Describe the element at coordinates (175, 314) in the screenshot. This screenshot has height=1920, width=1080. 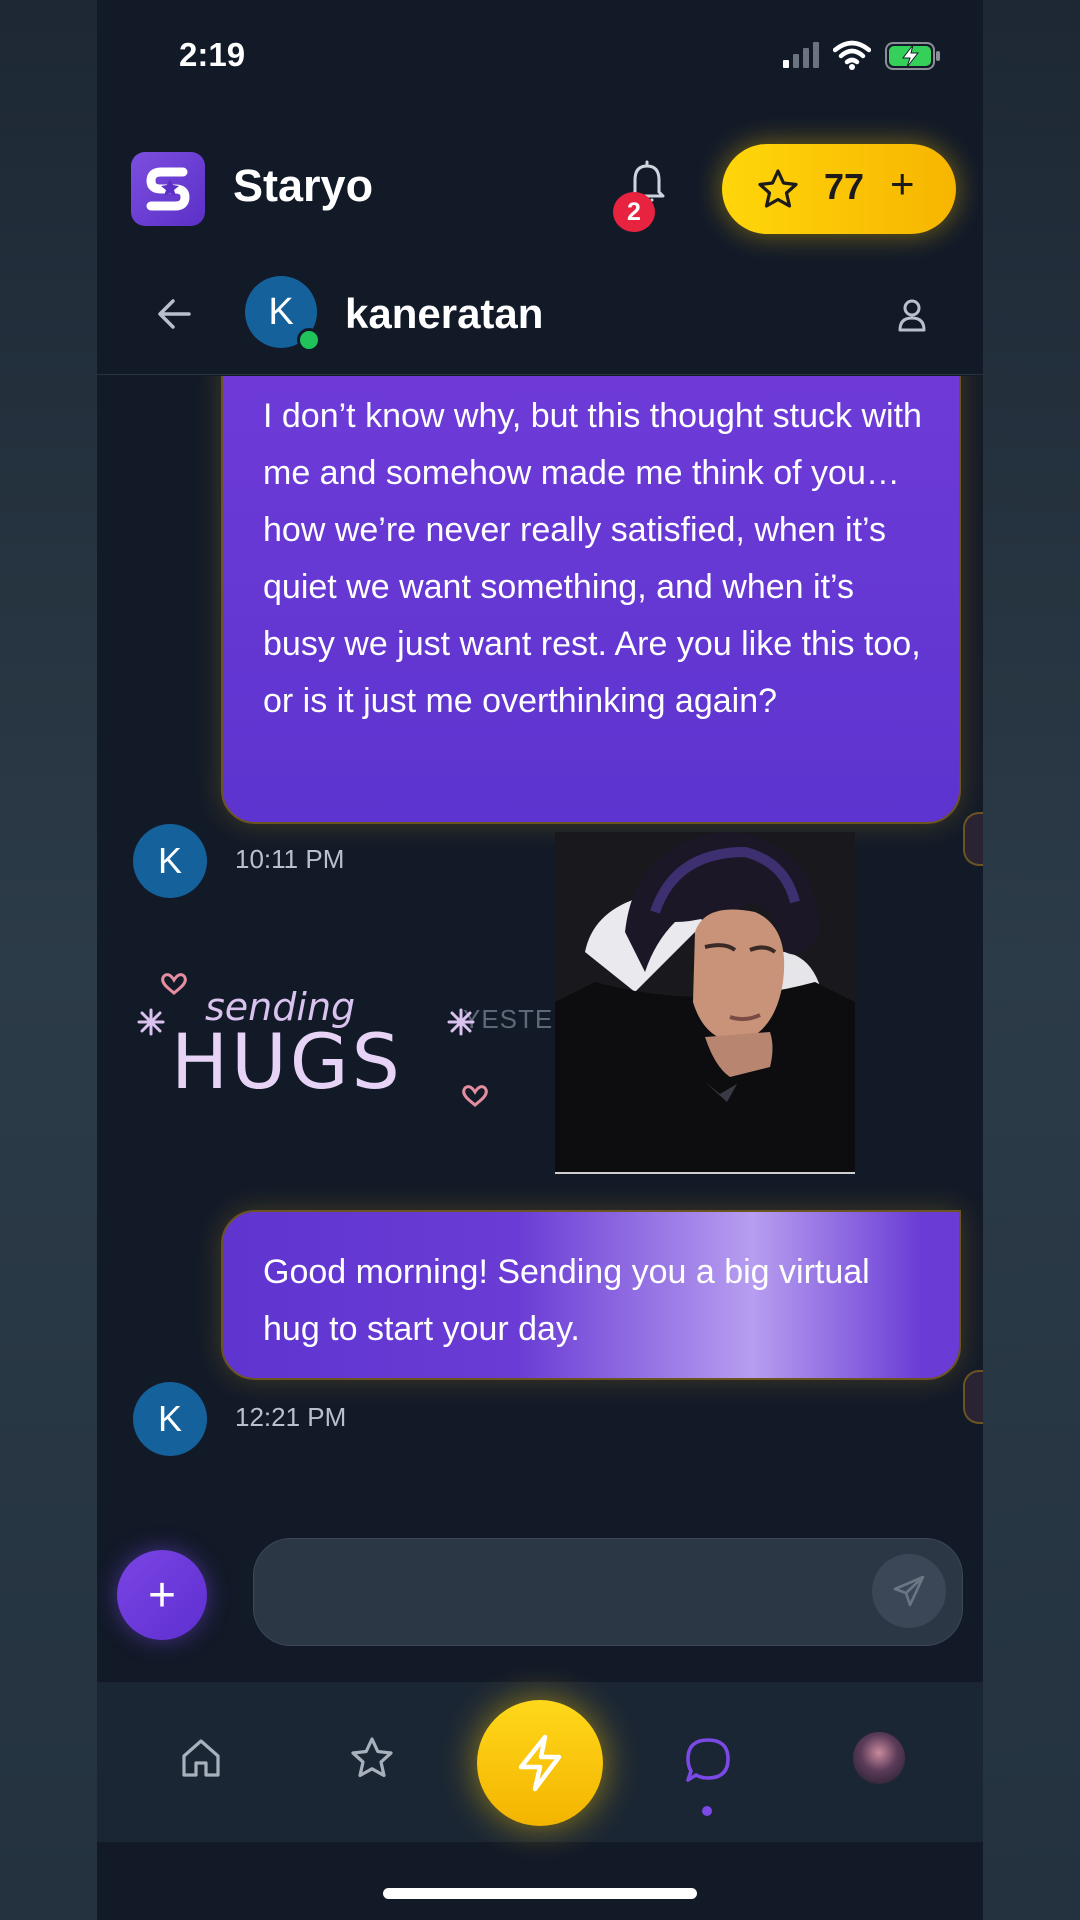
I see `arrow-left-icon` at that location.